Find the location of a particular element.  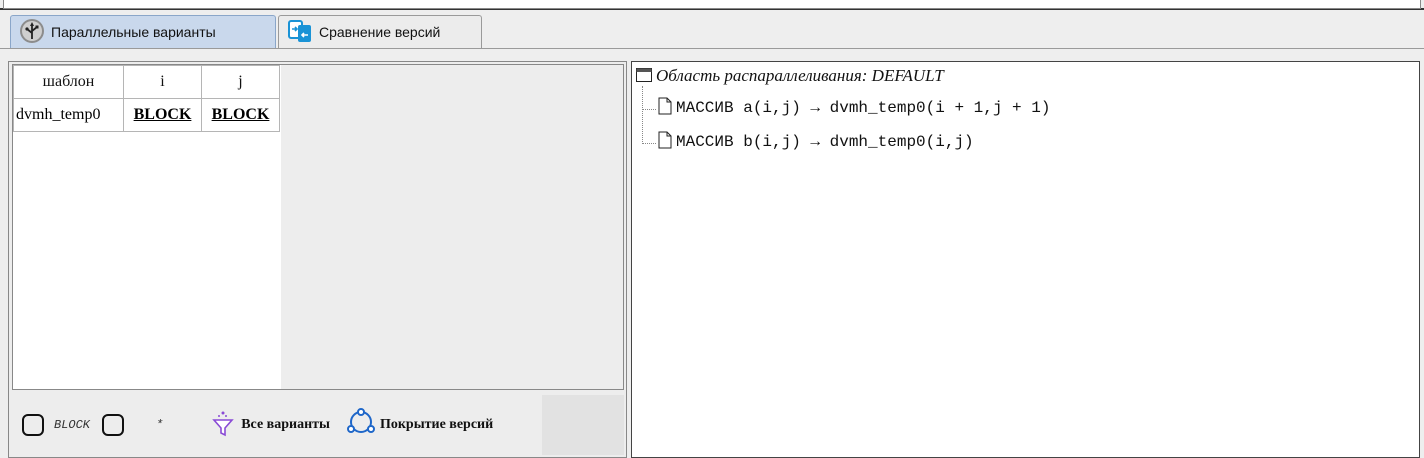

block-filter: BLOCK is located at coordinates (56, 425).